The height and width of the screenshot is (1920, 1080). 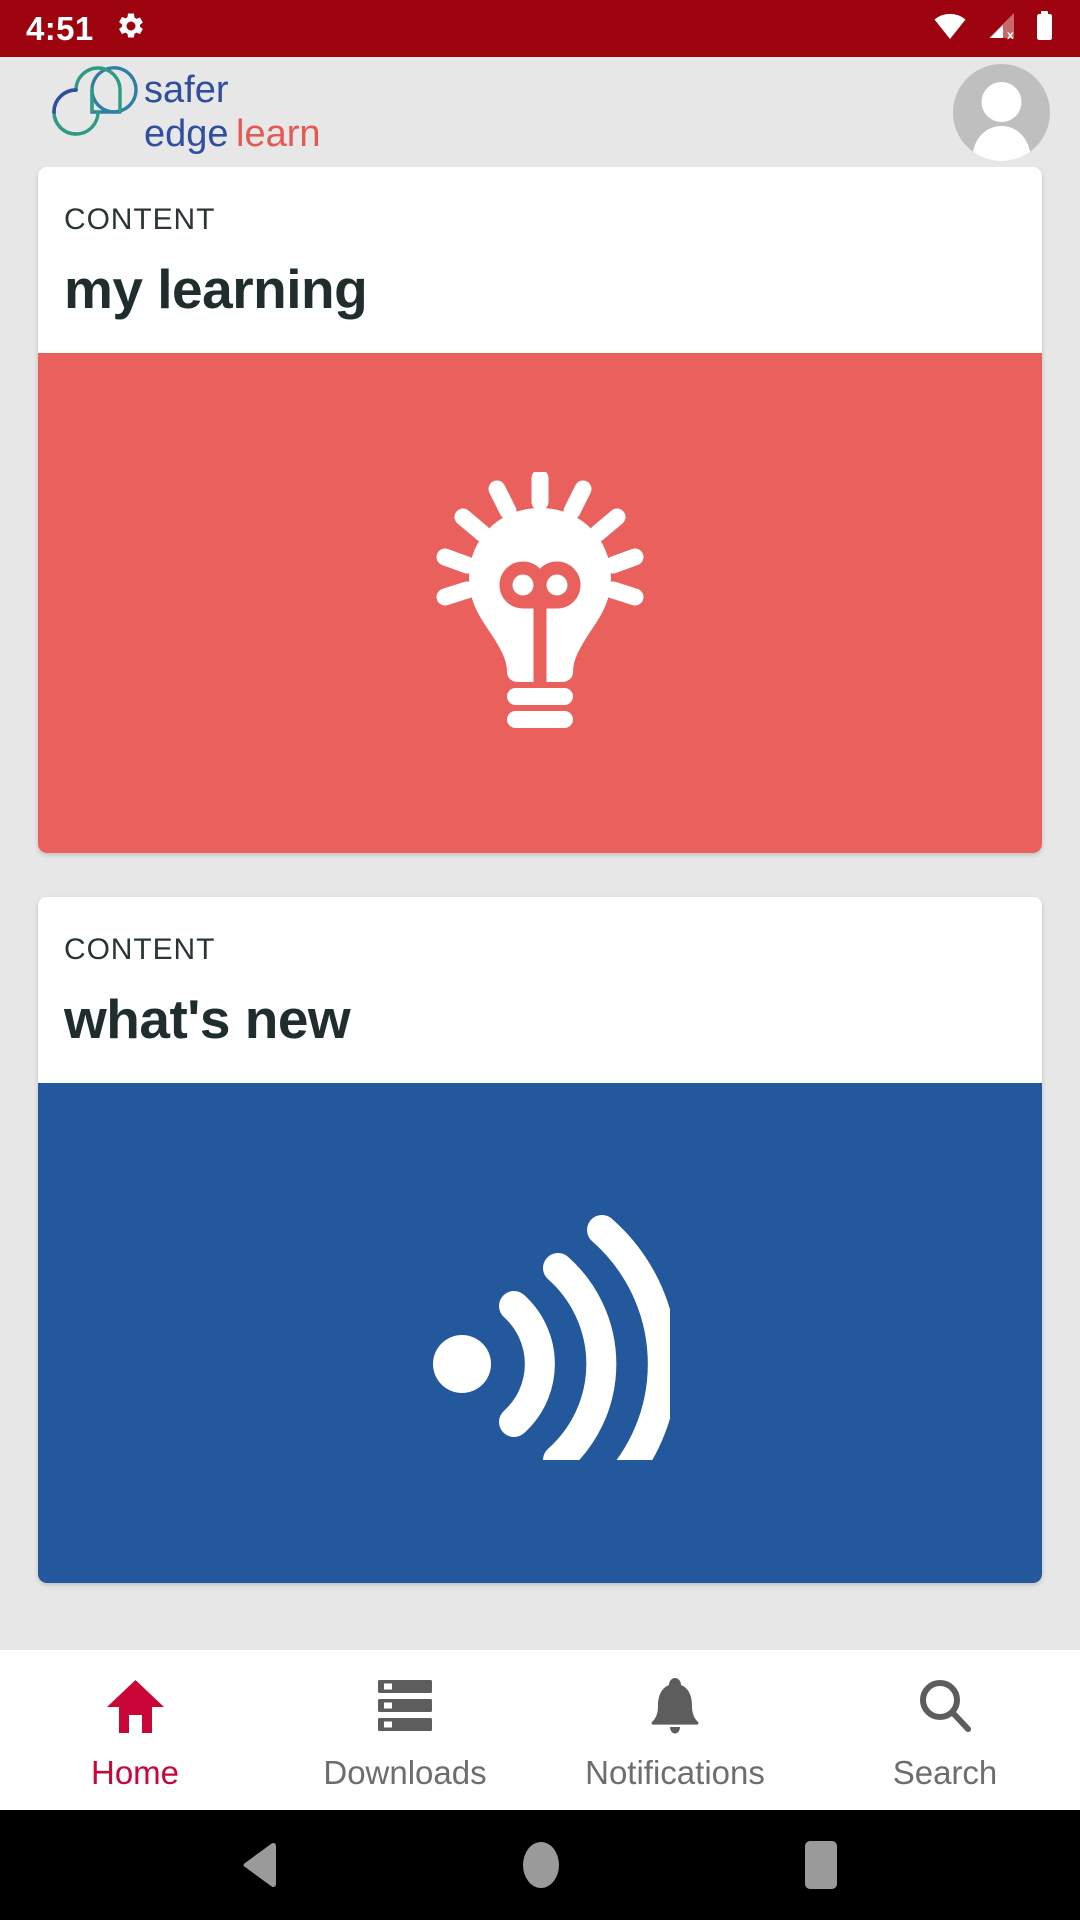 I want to click on logo-text-safer: safer, so click(x=186, y=90).